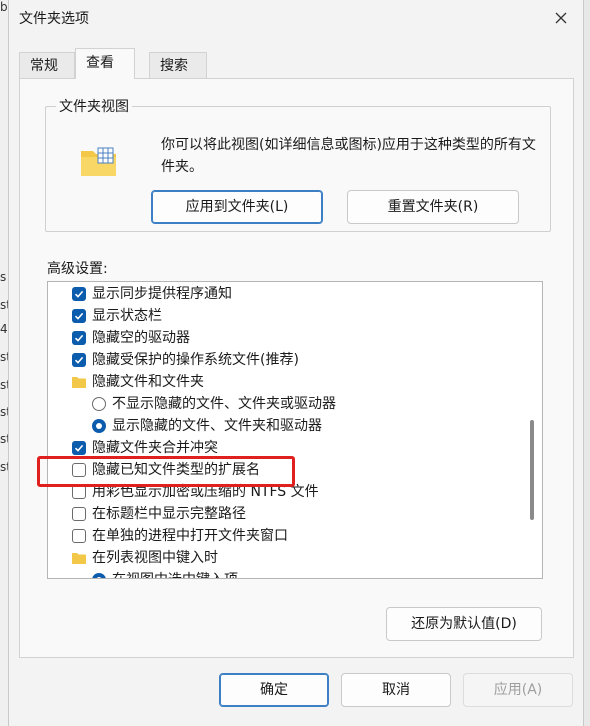 The image size is (590, 726). Describe the element at coordinates (155, 558) in the screenshot. I see `item-label: 在列表视图中键入时` at that location.